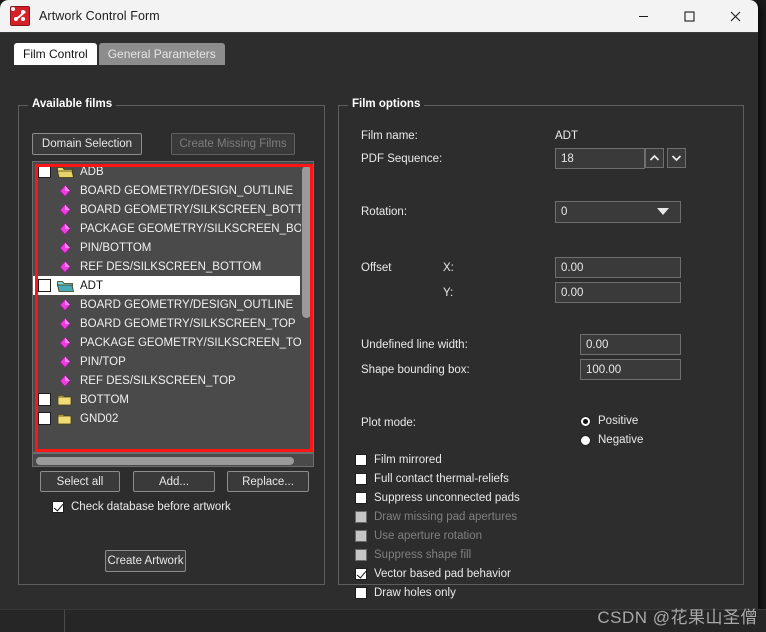 The image size is (766, 632). I want to click on films-list-horizontal-scroll-thumb, so click(165, 461).